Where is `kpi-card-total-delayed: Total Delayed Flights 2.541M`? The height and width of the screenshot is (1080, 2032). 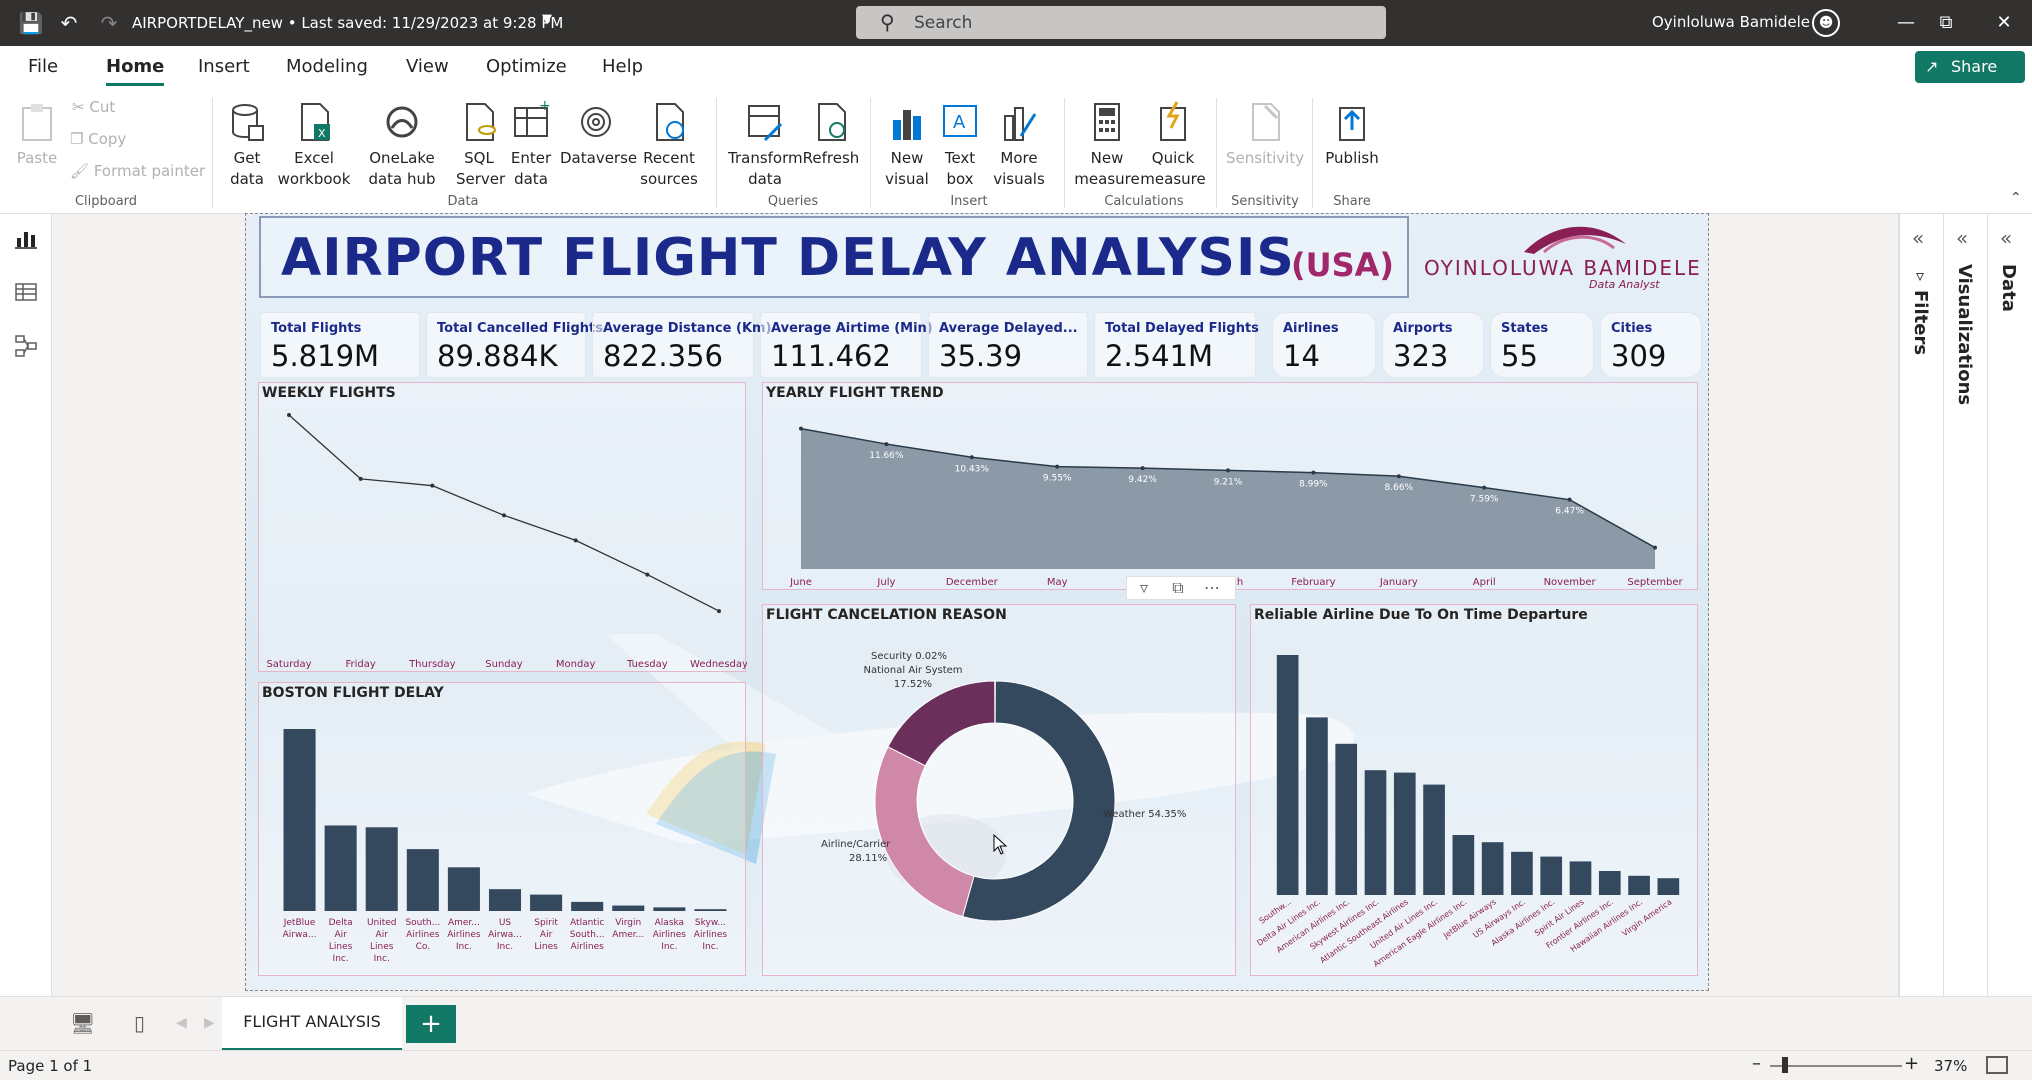 kpi-card-total-delayed: Total Delayed Flights 2.541M is located at coordinates (1176, 345).